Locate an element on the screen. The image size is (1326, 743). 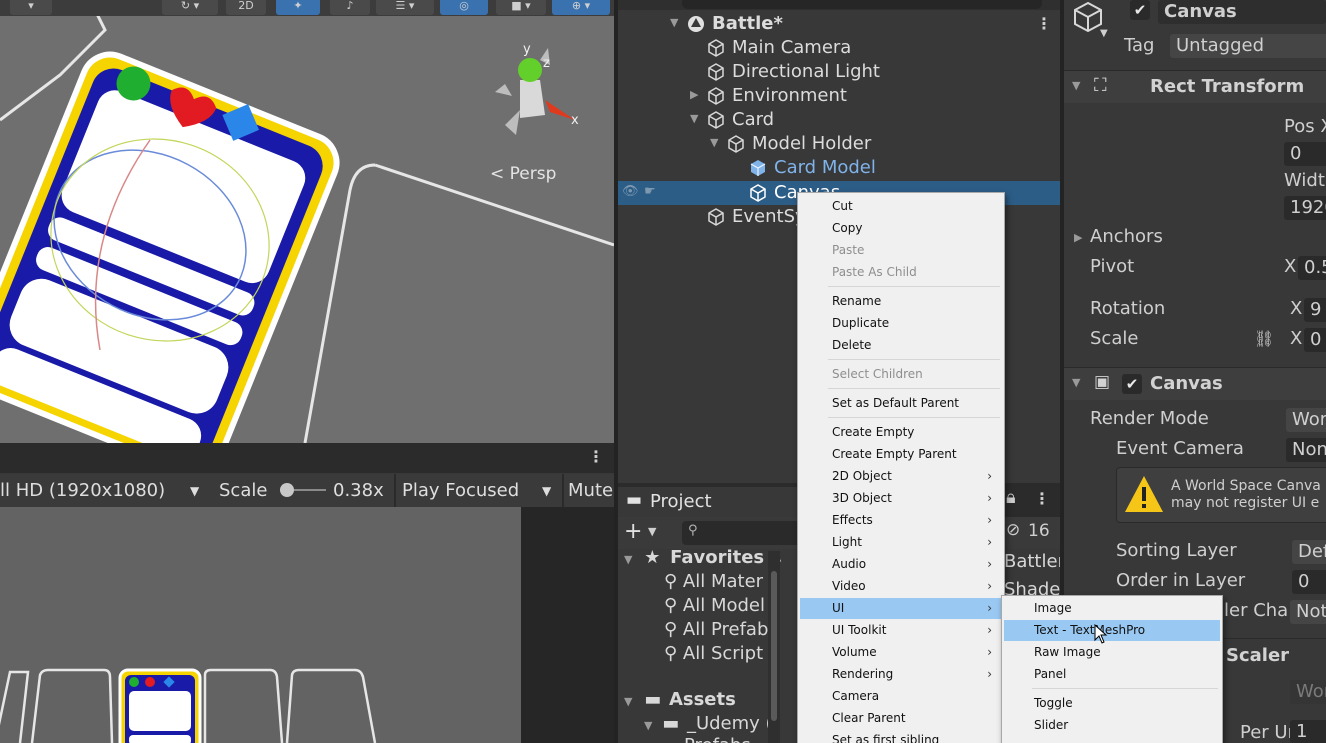
assets-folder-udemy: ▼ ▬ _Udemy ( is located at coordinates (708, 723).